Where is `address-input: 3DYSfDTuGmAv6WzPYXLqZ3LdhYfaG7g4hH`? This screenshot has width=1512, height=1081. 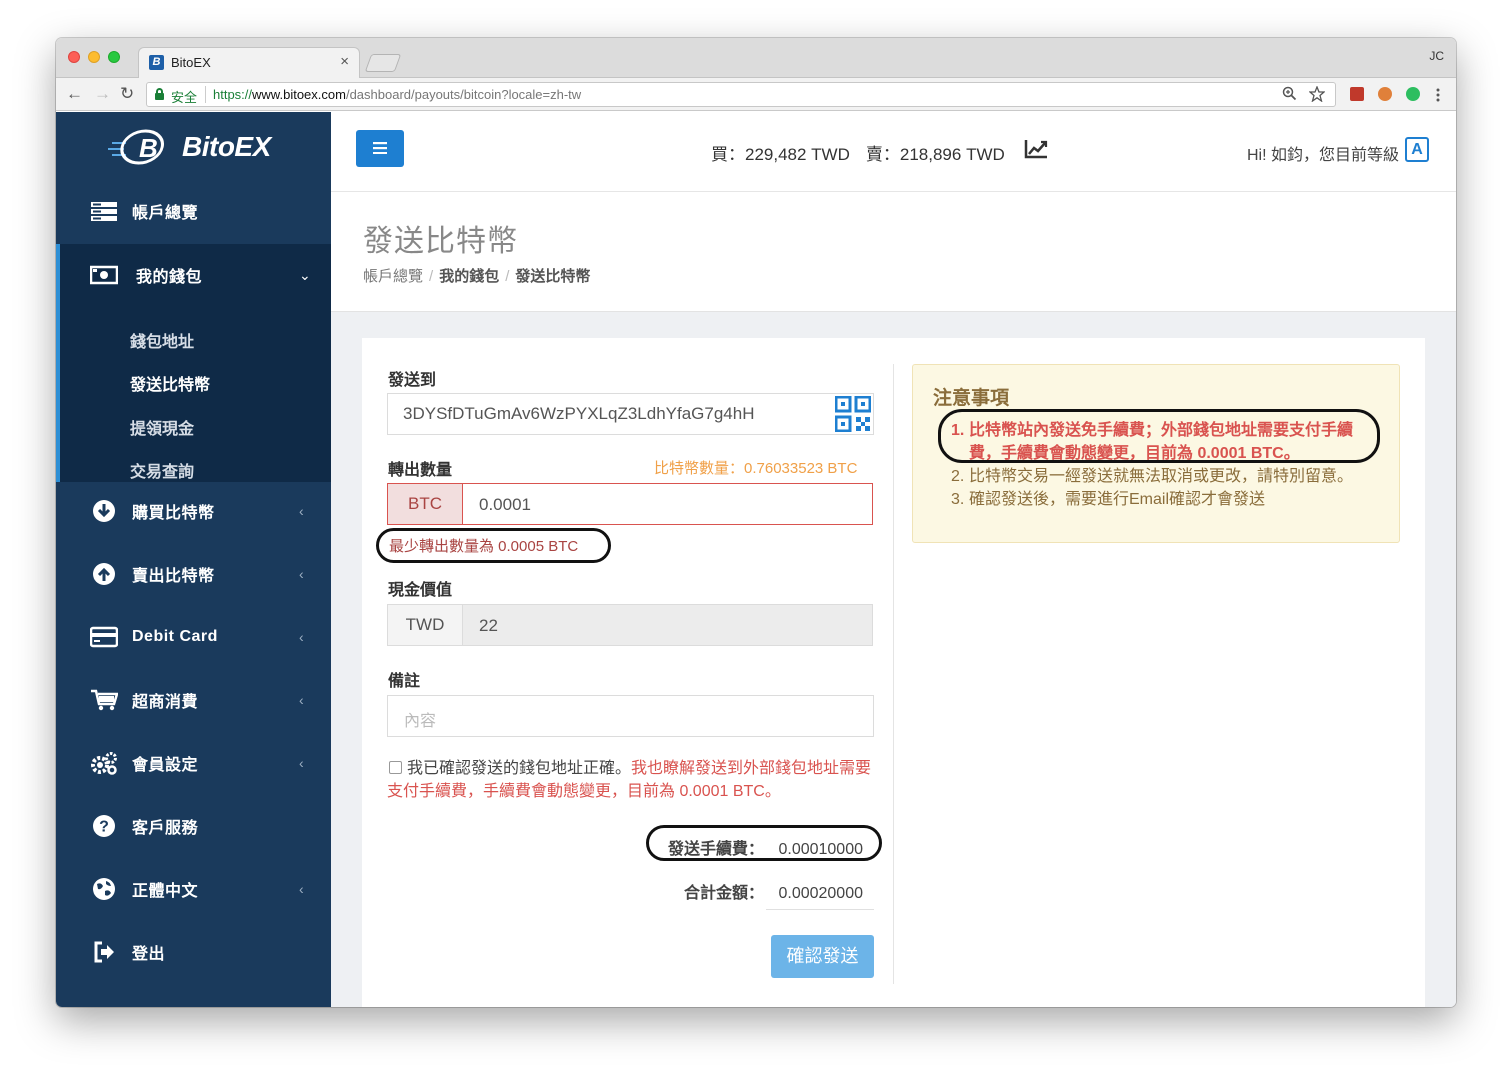
address-input: 3DYSfDTuGmAv6WzPYXLqZ3LdhYfaG7g4hH is located at coordinates (630, 414).